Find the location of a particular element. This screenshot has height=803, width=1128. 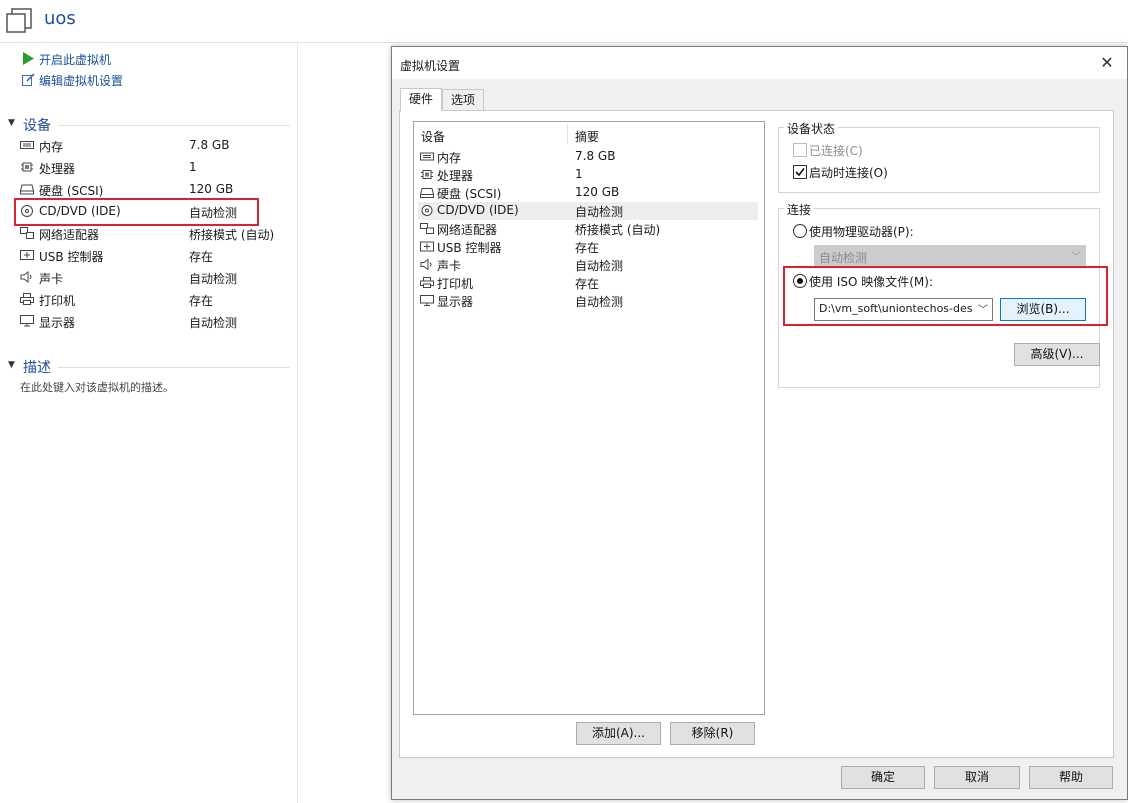

help-button: 帮助 is located at coordinates (1071, 777).